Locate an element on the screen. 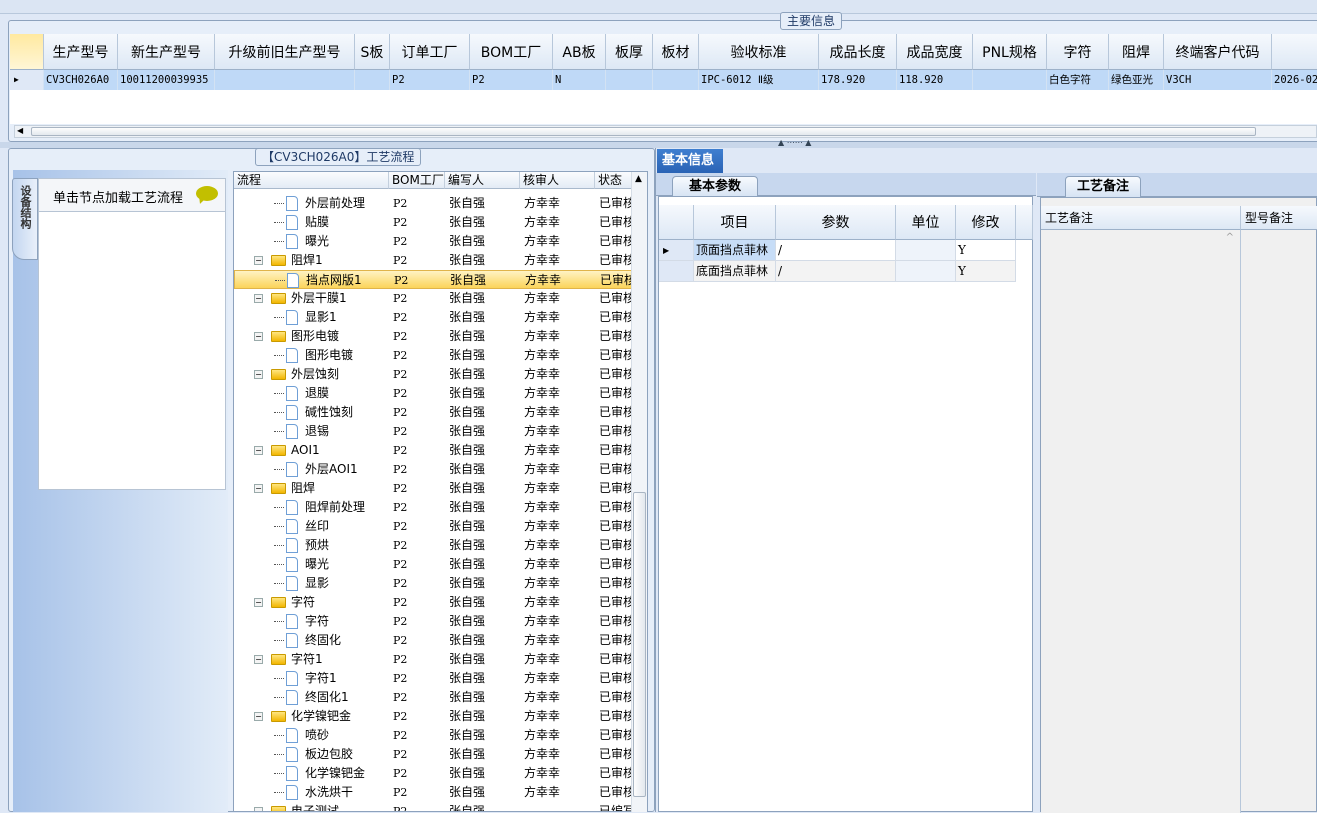 Image resolution: width=1317 pixels, height=813 pixels. tree-node: − 外层蚀刻 is located at coordinates (321, 374).